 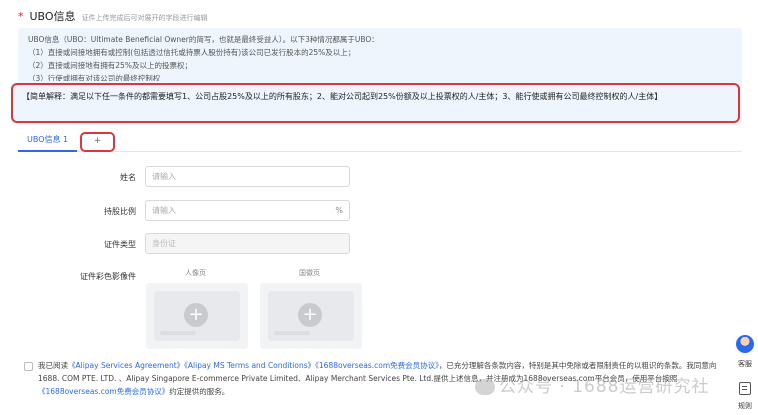 What do you see at coordinates (745, 388) in the screenshot?
I see `rules-icon` at bounding box center [745, 388].